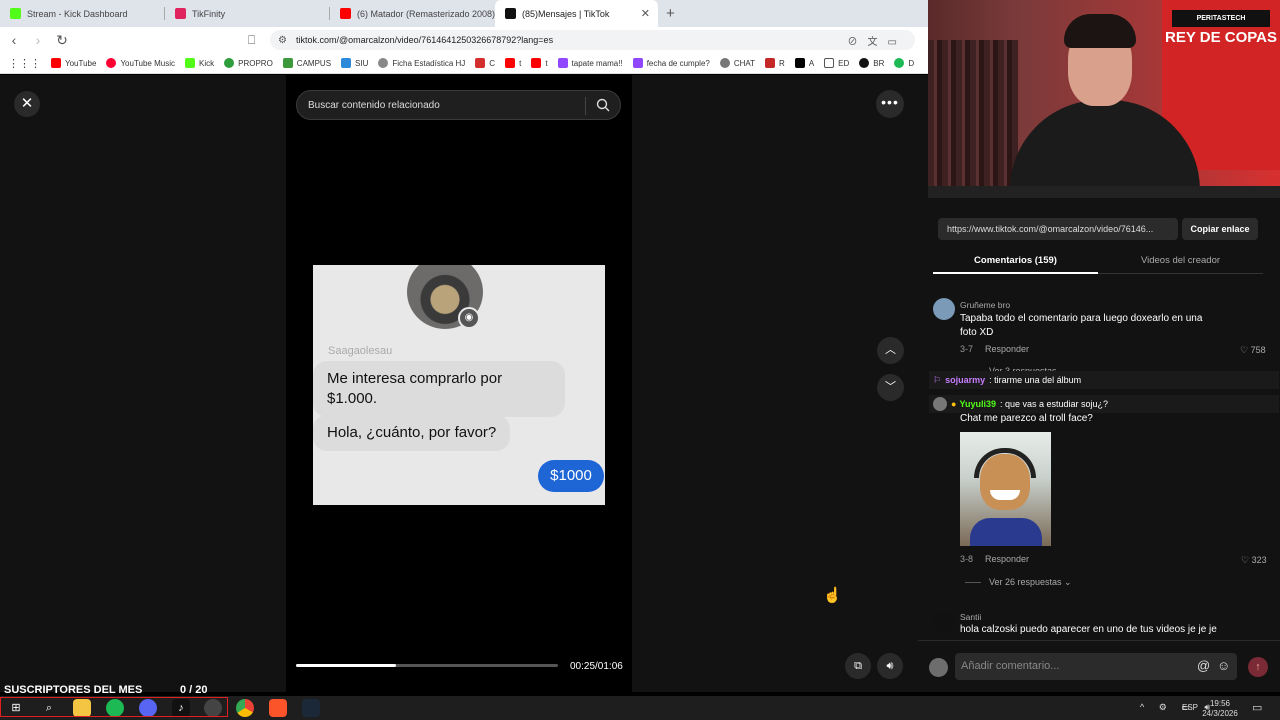 Image resolution: width=1280 pixels, height=720 pixels. I want to click on reload-icon: ↻, so click(62, 40).